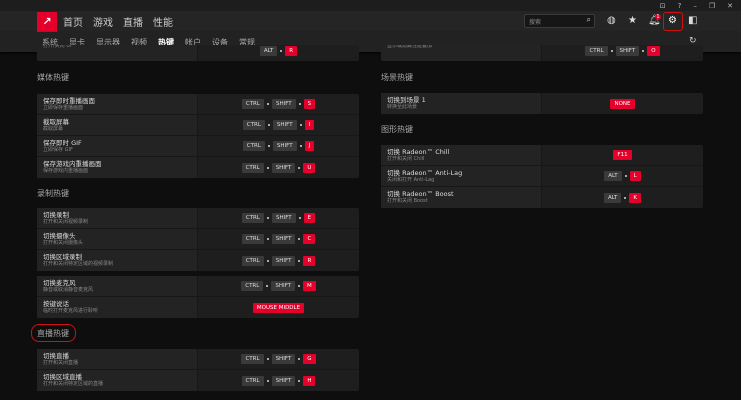 The image size is (741, 400). Describe the element at coordinates (407, 201) in the screenshot. I see `hotkey-subtitle: 打开和关闭 Boost` at that location.